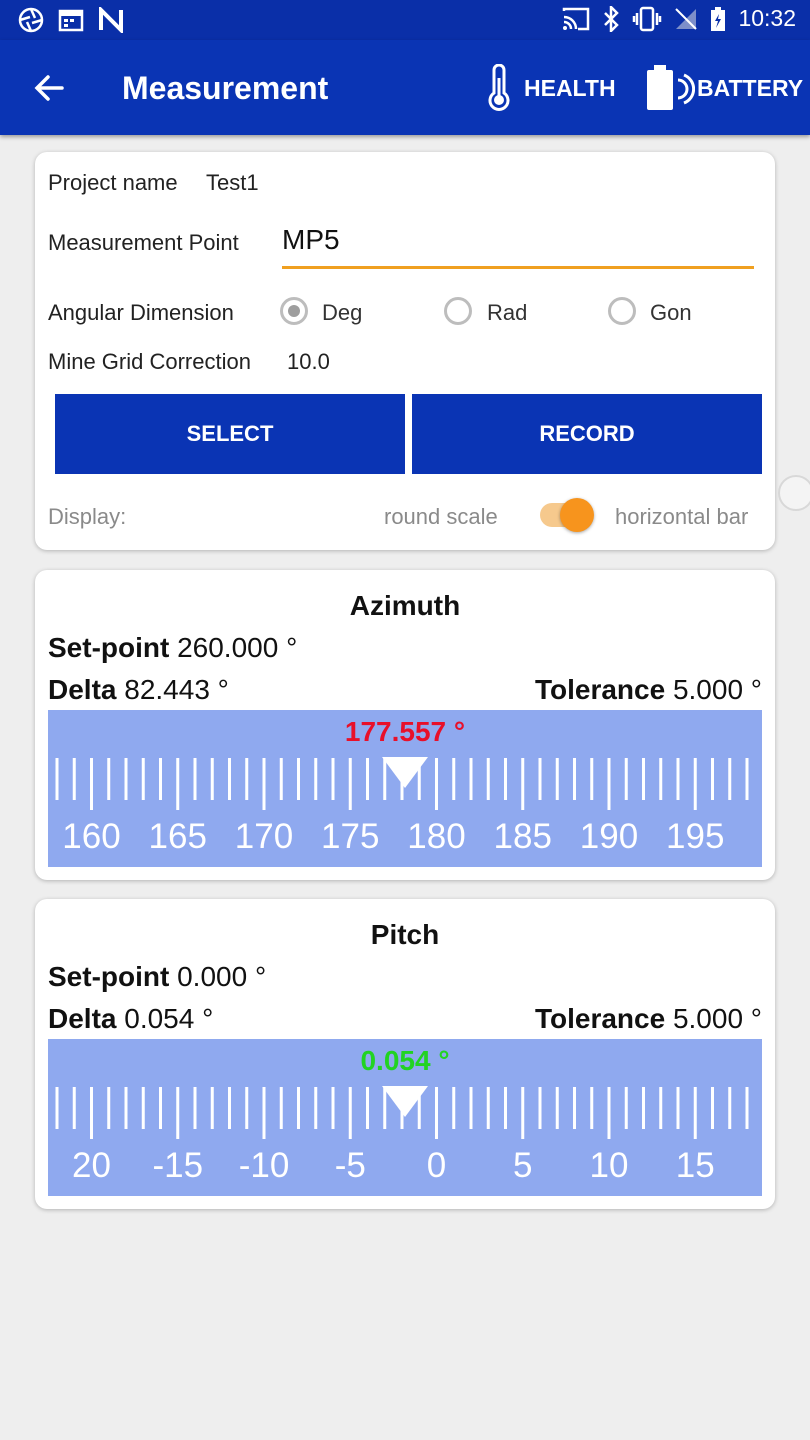 This screenshot has width=810, height=1440. I want to click on pitch-tick-label: 15, so click(695, 1165).